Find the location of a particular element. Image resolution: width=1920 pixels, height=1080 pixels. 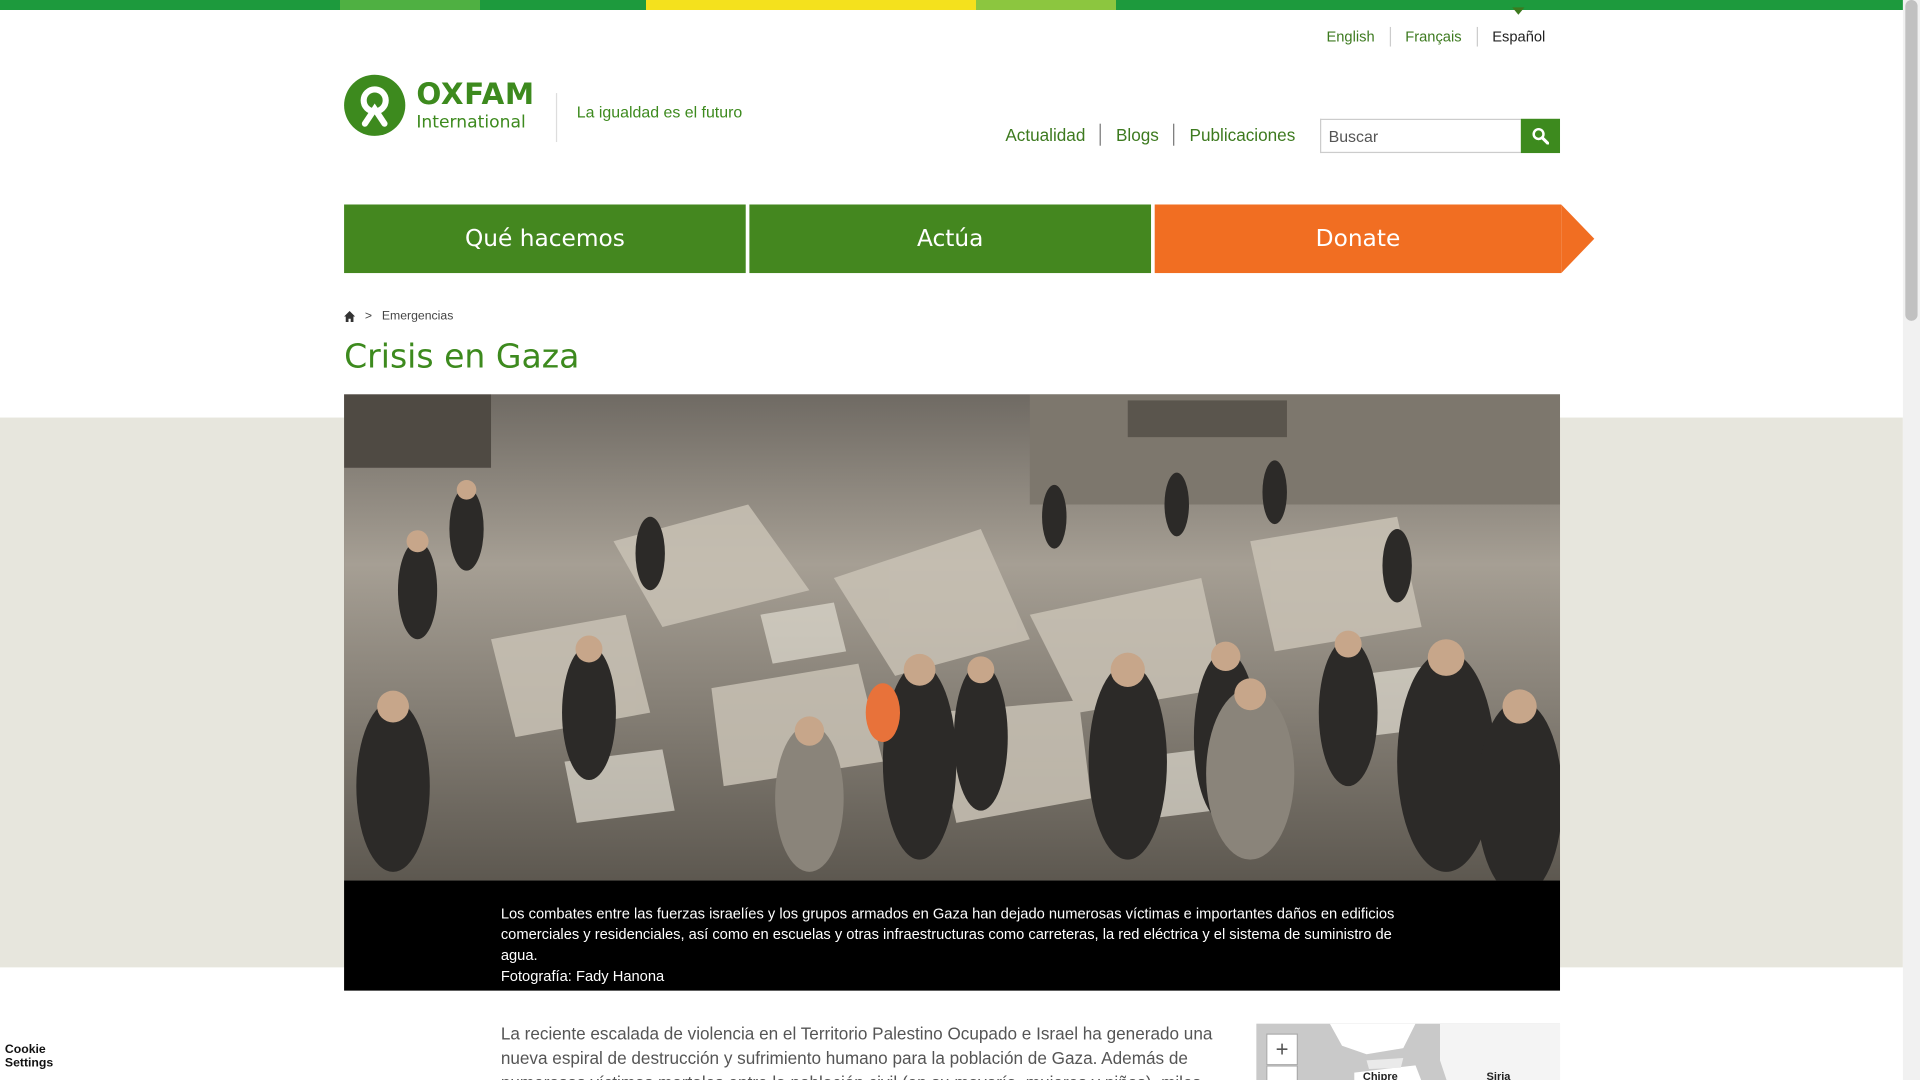

nav-actualidad: Actualidad is located at coordinates (1052, 135).